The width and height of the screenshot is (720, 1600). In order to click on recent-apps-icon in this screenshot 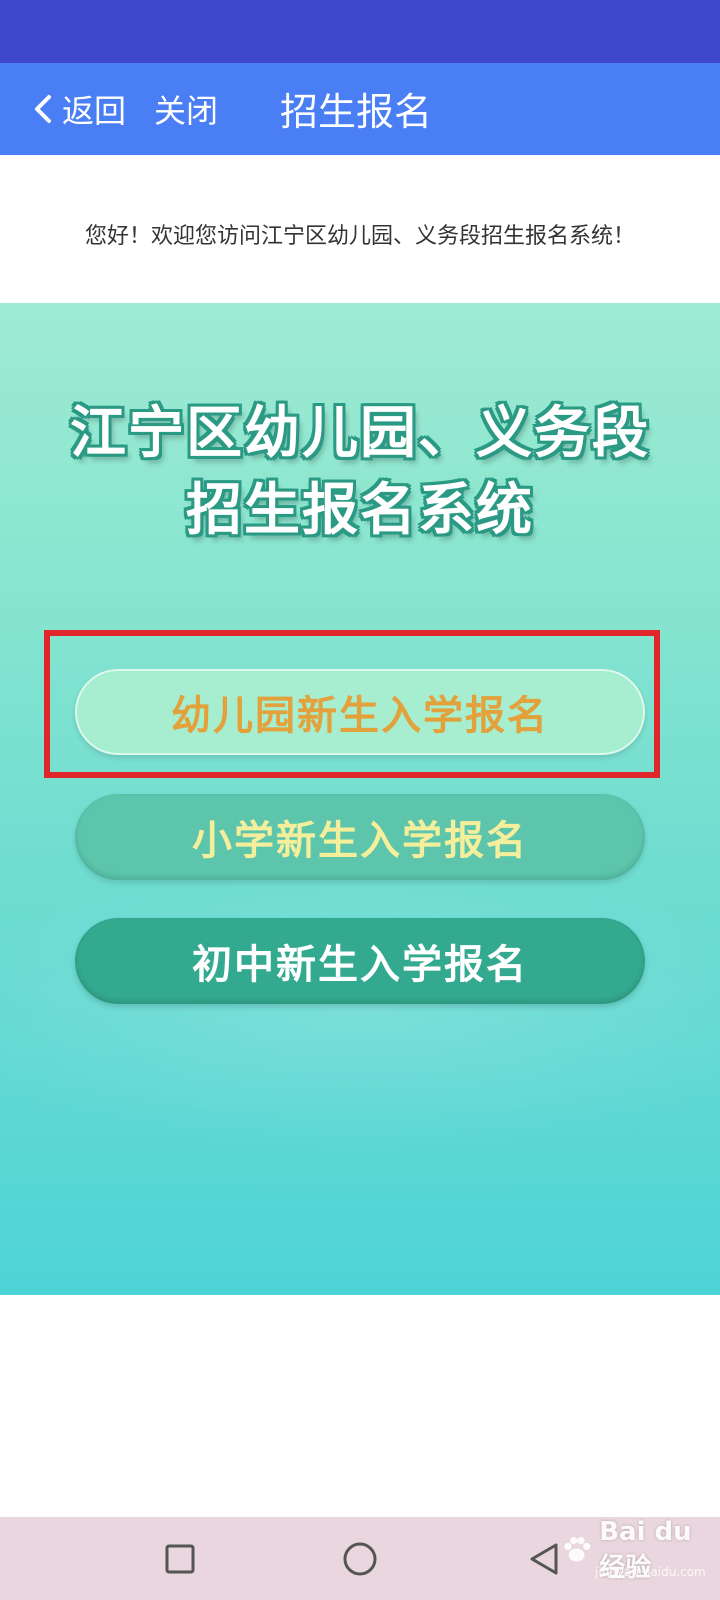, I will do `click(180, 1559)`.